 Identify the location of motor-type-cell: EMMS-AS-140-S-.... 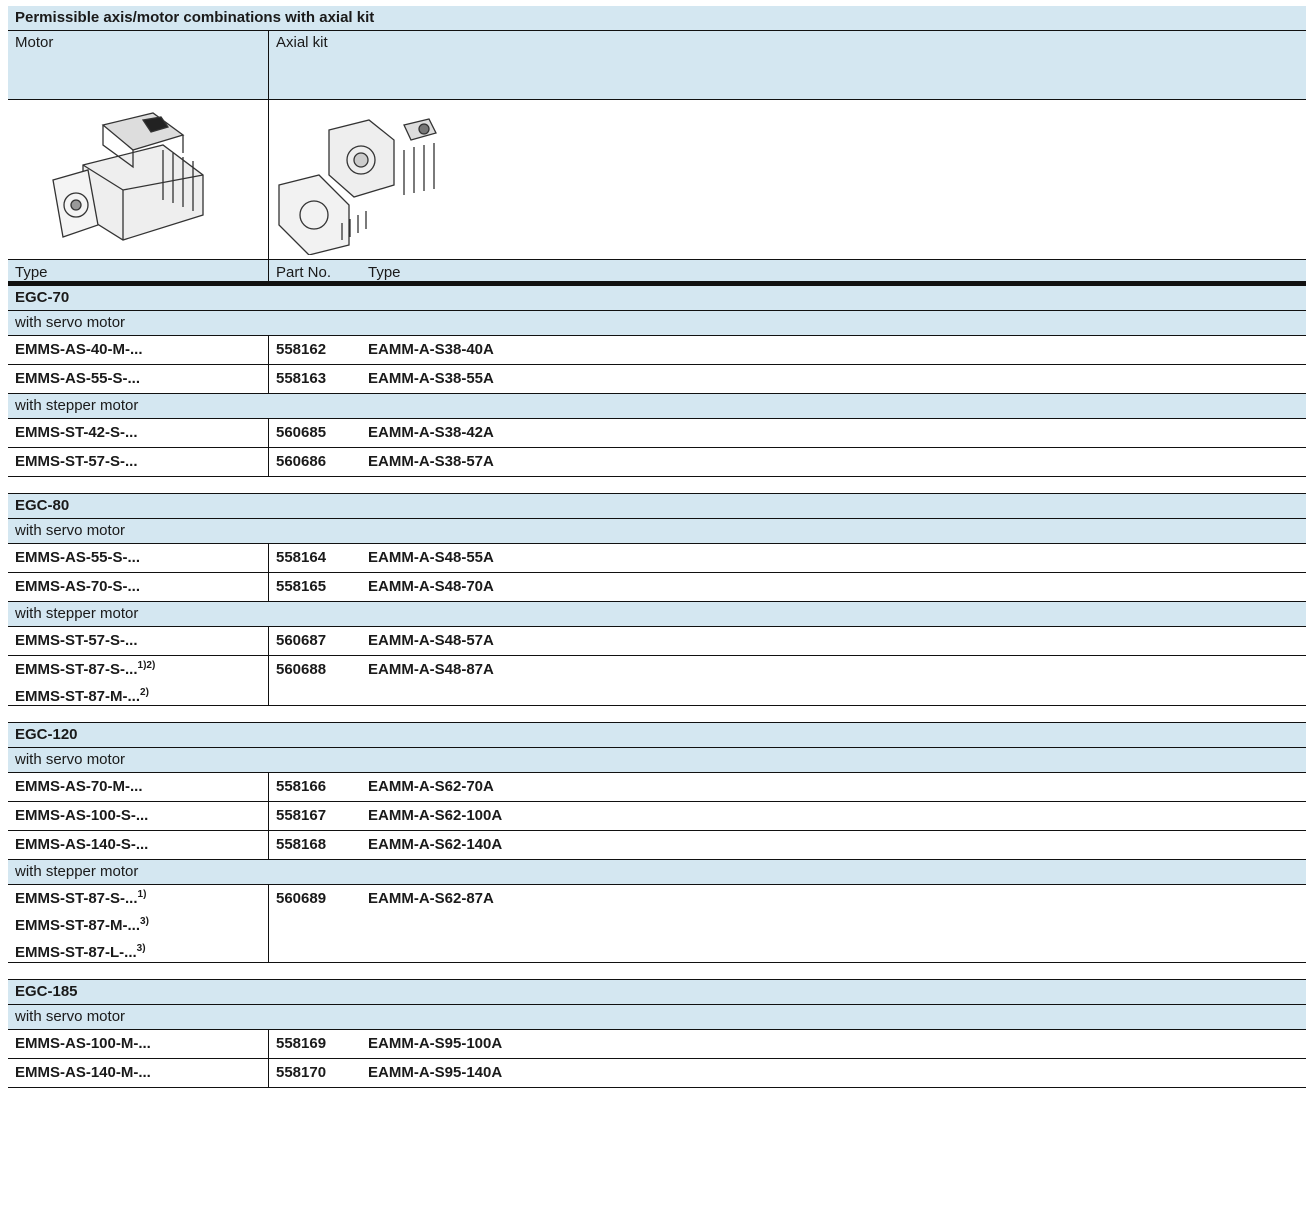
(138, 845).